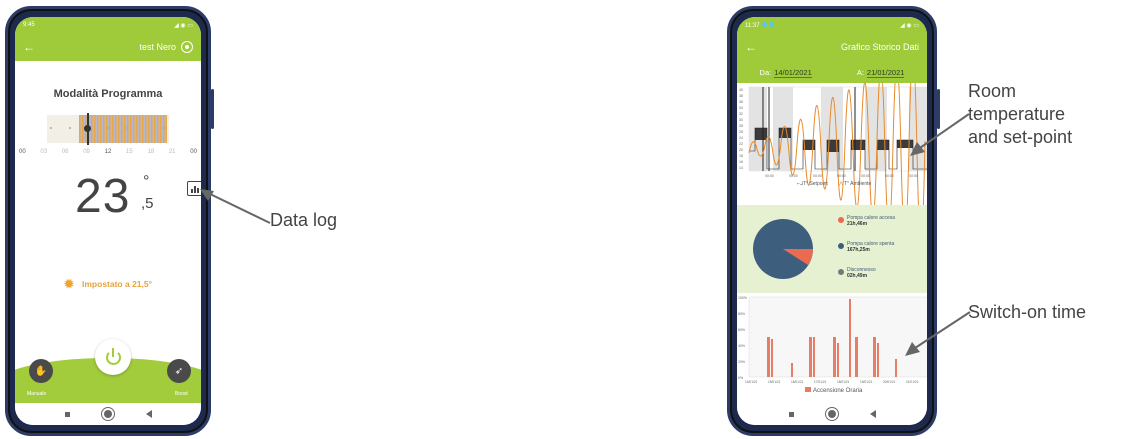 Image resolution: width=1137 pixels, height=439 pixels. I want to click on y-tick: 40%, so click(741, 346).